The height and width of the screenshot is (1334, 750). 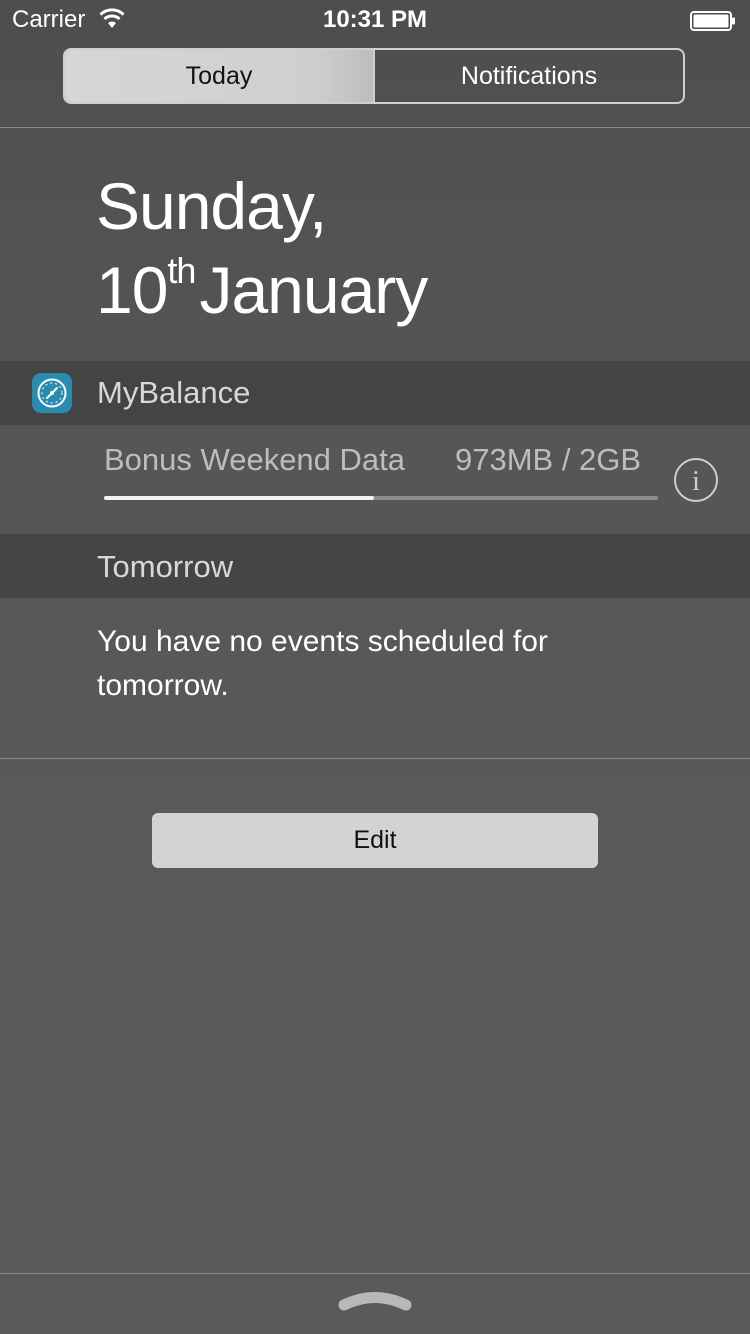 What do you see at coordinates (239, 498) in the screenshot?
I see `data-usage-progress-fill` at bounding box center [239, 498].